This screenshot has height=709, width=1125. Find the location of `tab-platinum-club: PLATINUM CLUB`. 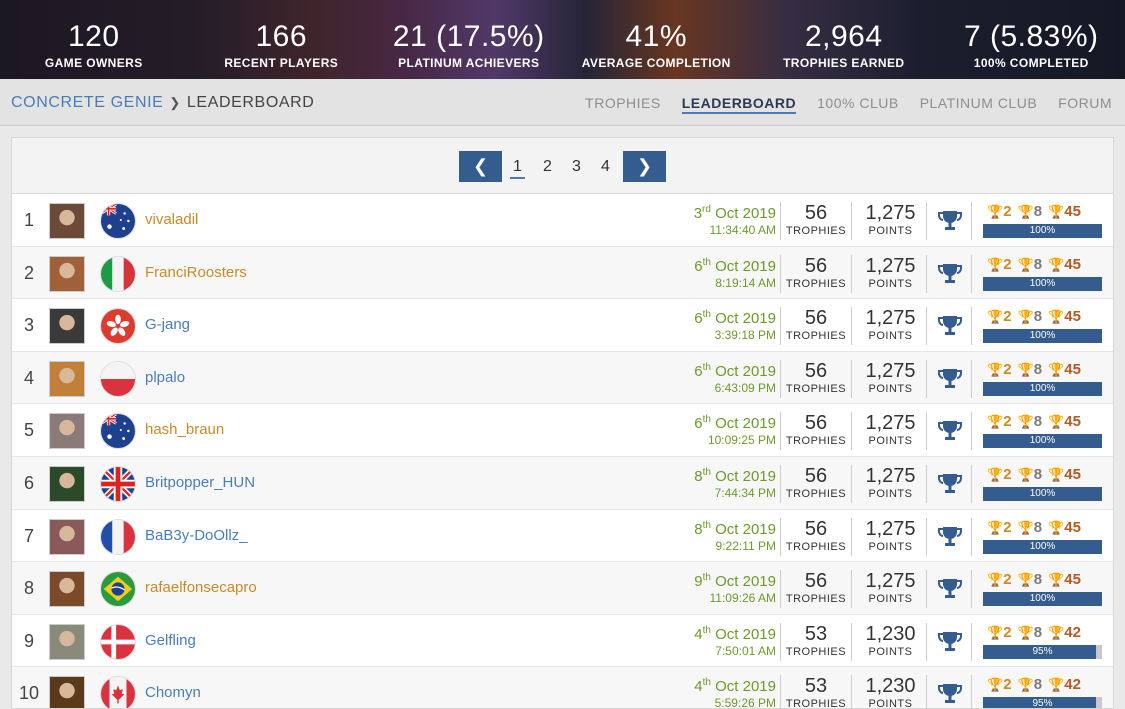

tab-platinum-club: PLATINUM CLUB is located at coordinates (978, 104).